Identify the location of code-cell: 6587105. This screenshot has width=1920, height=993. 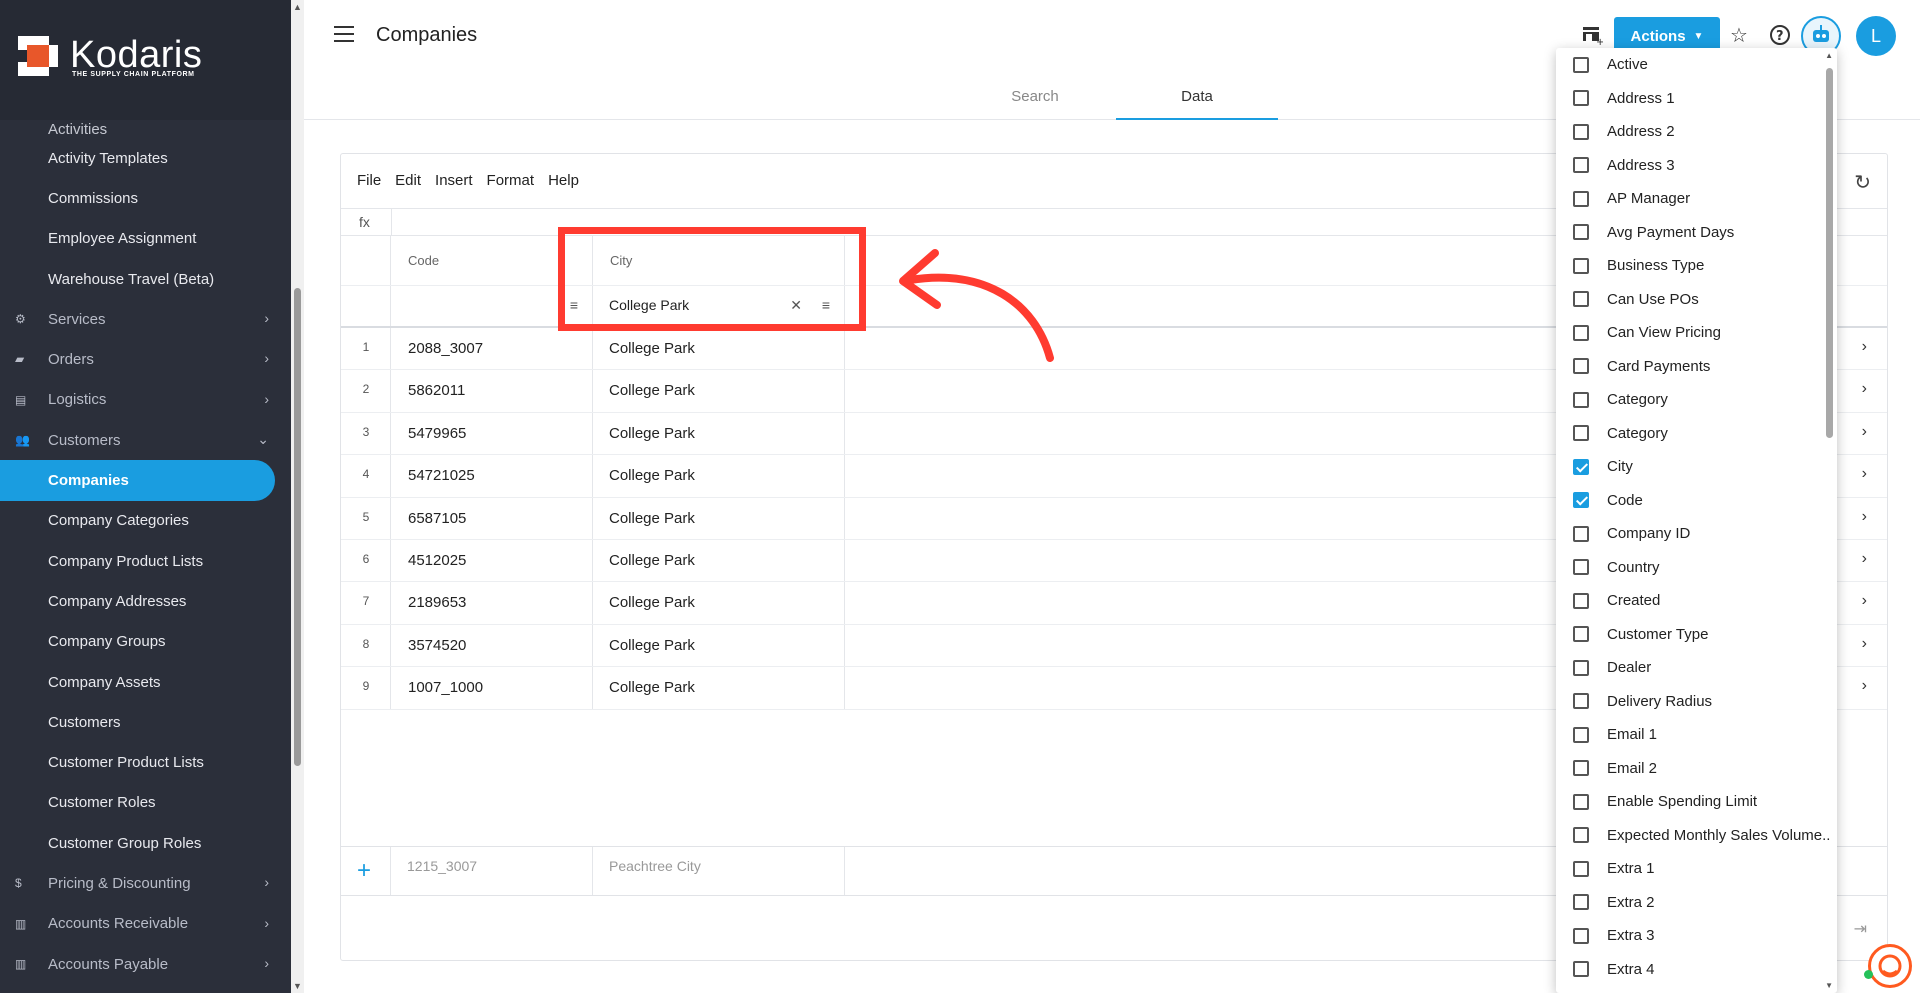
(492, 518).